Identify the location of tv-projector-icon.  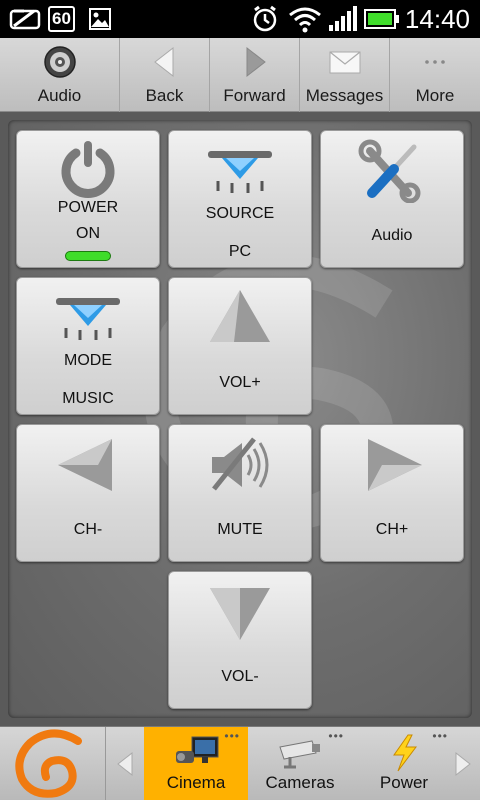
(197, 749).